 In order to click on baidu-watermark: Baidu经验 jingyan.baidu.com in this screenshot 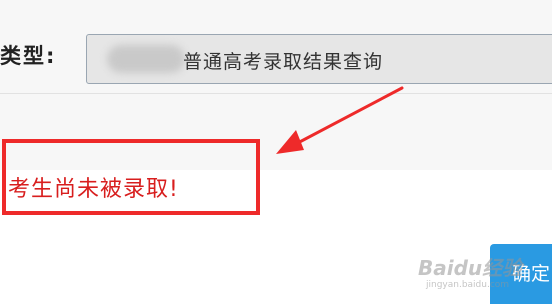, I will do `click(477, 275)`.